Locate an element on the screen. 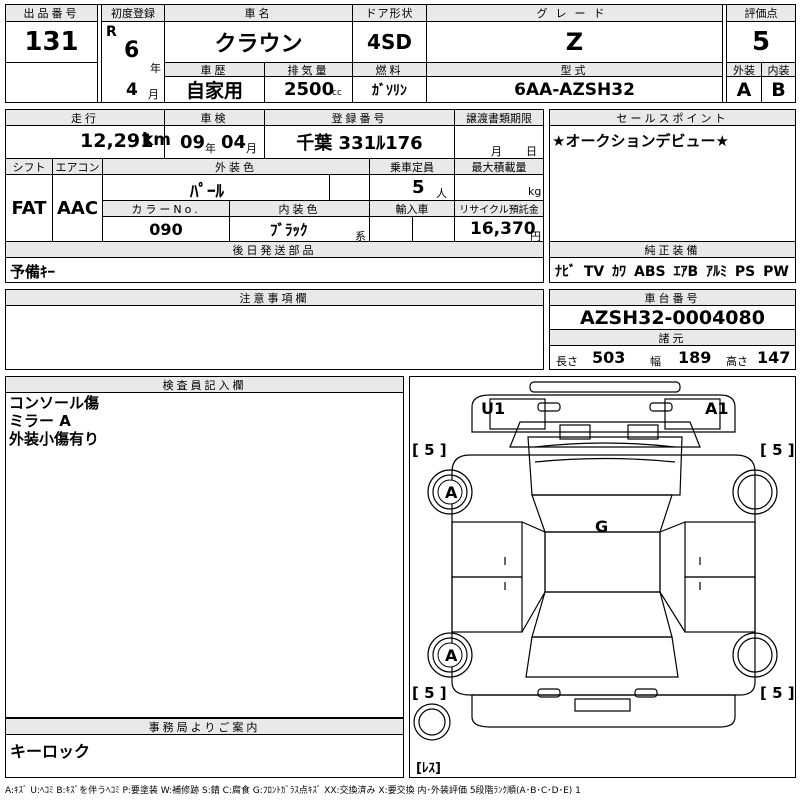  load-unit: kg is located at coordinates (535, 191).